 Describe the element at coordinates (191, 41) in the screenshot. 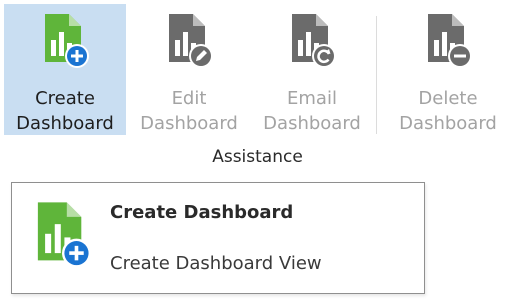

I see `edit-dashboard-icon` at that location.